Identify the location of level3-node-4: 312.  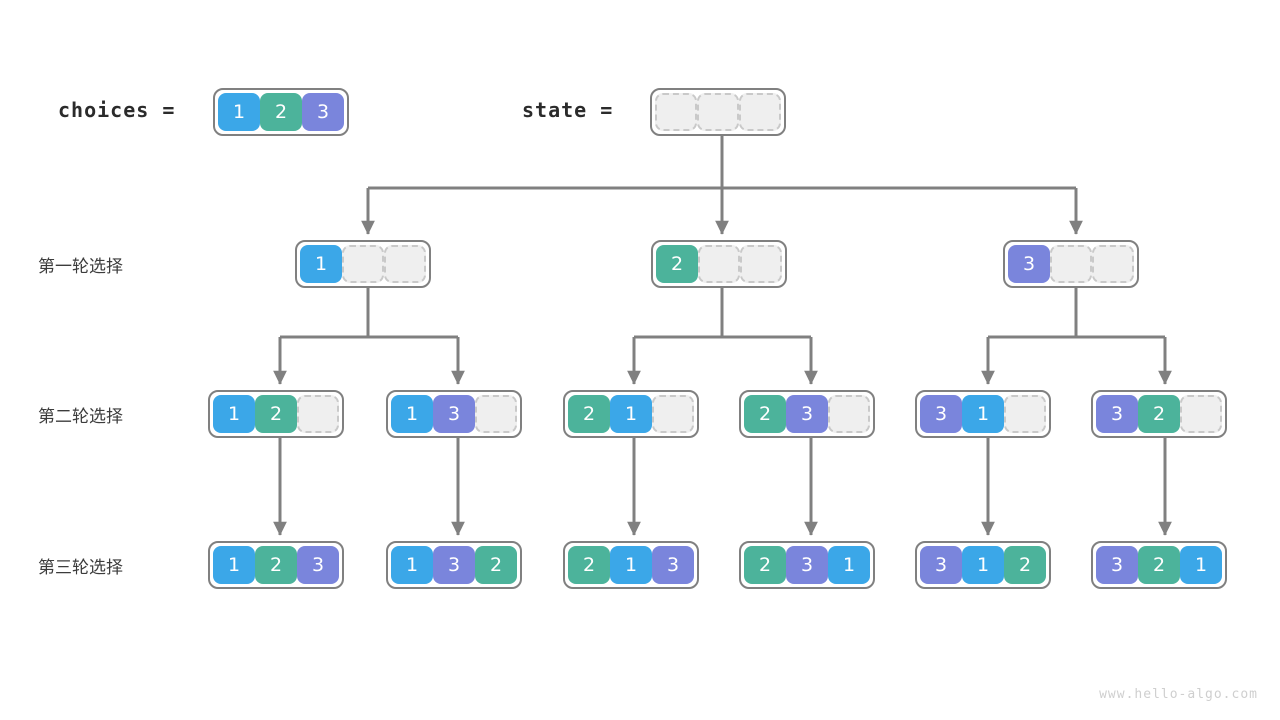
(983, 565).